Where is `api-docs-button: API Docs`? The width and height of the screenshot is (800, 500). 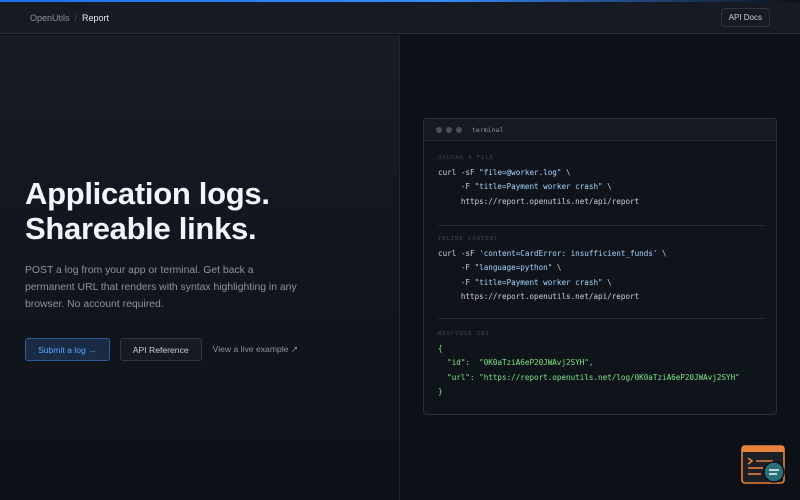
api-docs-button: API Docs is located at coordinates (745, 17).